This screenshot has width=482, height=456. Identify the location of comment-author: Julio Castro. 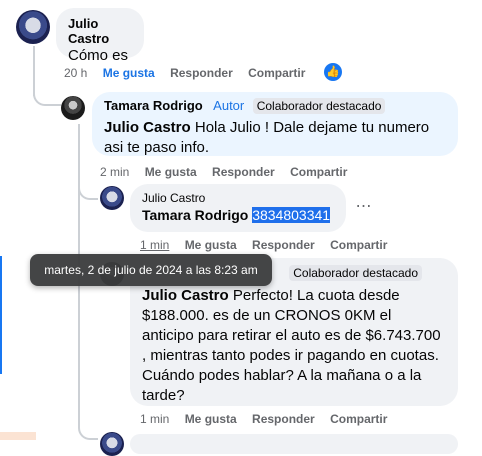
(100, 31).